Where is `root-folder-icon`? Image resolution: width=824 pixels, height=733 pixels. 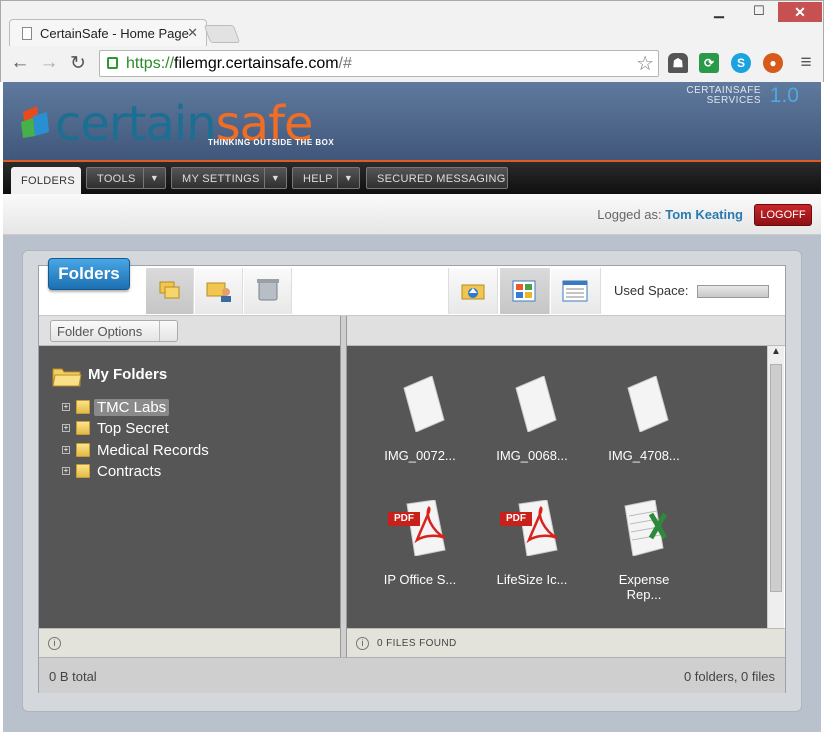
root-folder-icon is located at coordinates (67, 377).